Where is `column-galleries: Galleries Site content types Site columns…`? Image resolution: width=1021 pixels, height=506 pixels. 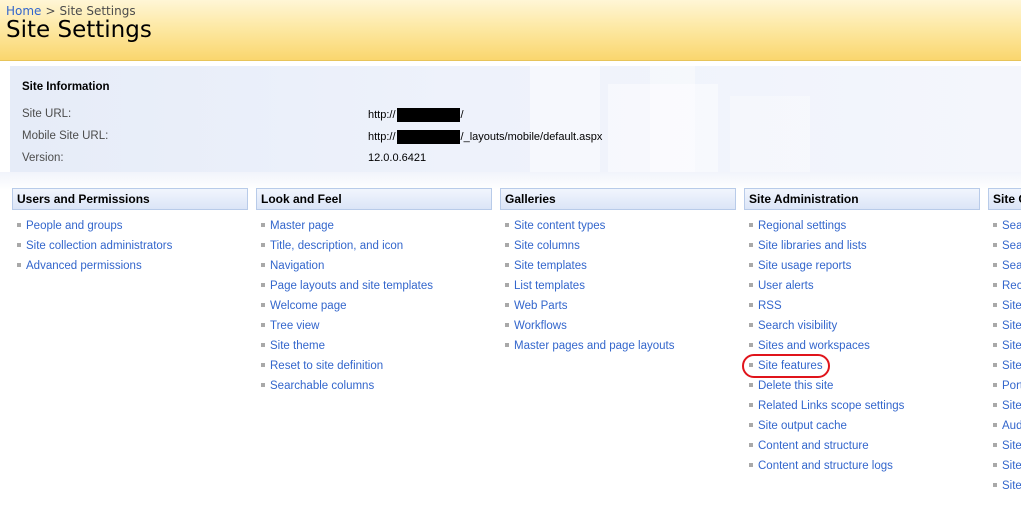
column-galleries: Galleries Site content types Site columns… is located at coordinates (618, 271).